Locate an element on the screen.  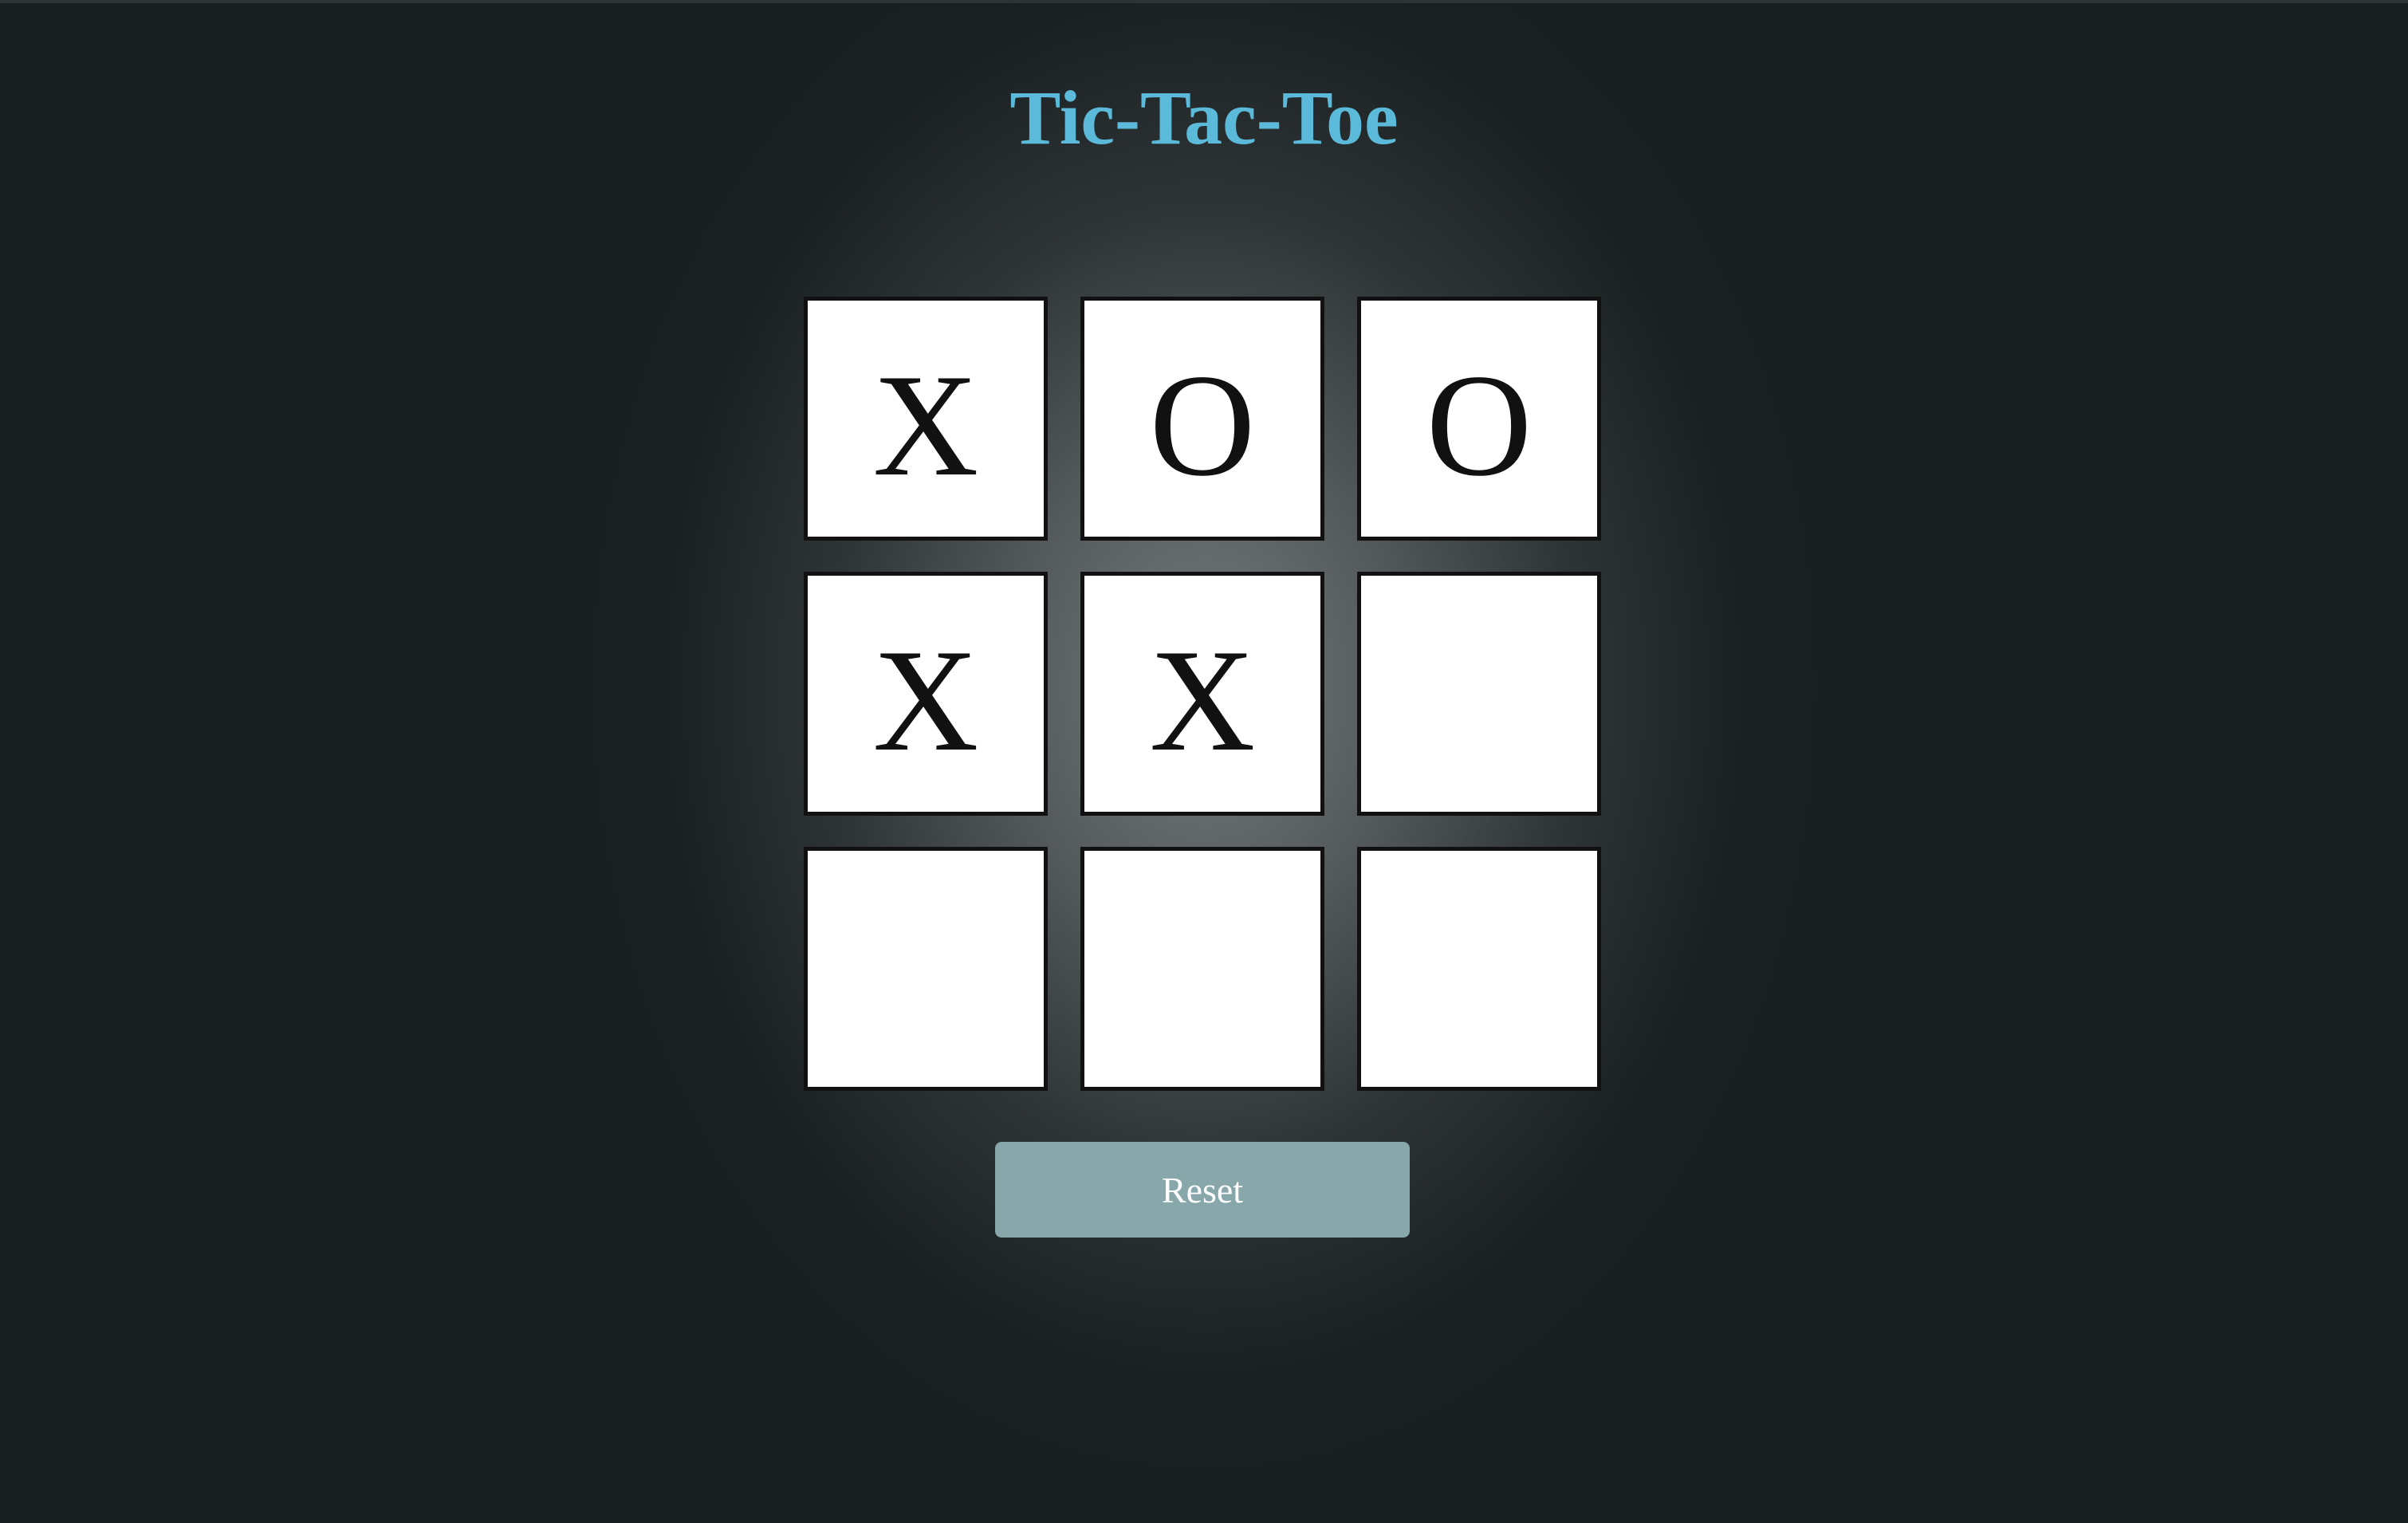
cell-3: O is located at coordinates (1479, 419).